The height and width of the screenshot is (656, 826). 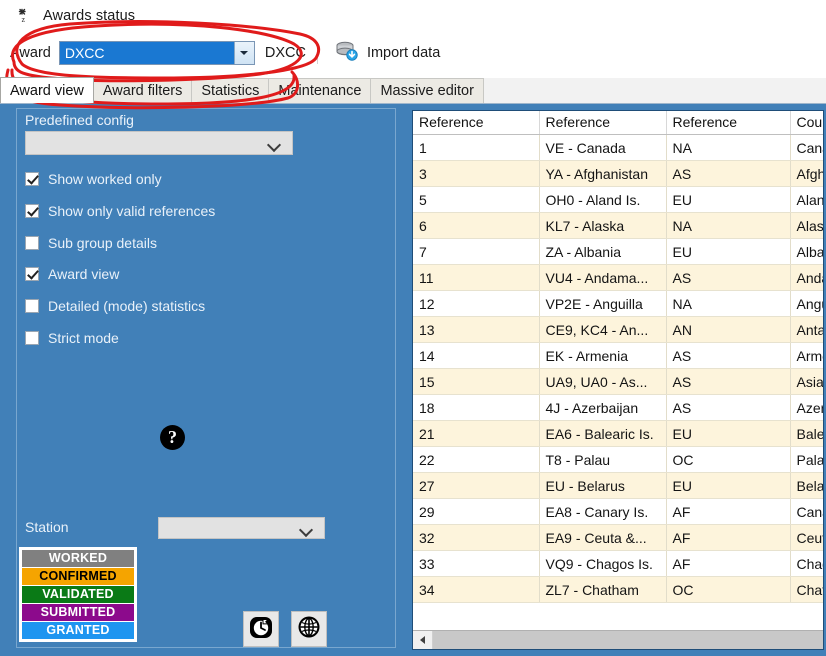 What do you see at coordinates (476, 173) in the screenshot?
I see `table-cell: 3` at bounding box center [476, 173].